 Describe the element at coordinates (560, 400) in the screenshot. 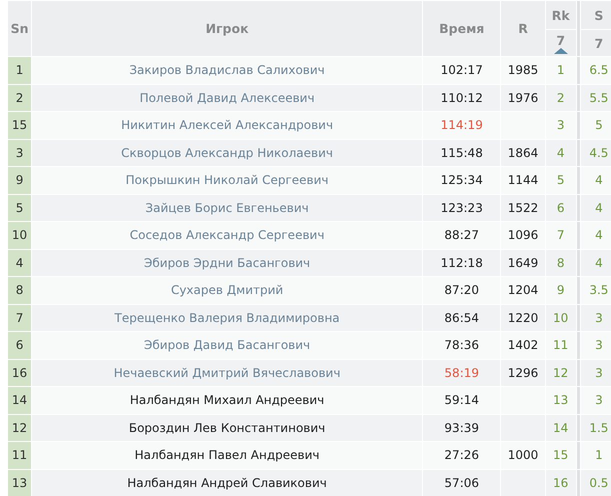

I see `rank-value: 13` at that location.